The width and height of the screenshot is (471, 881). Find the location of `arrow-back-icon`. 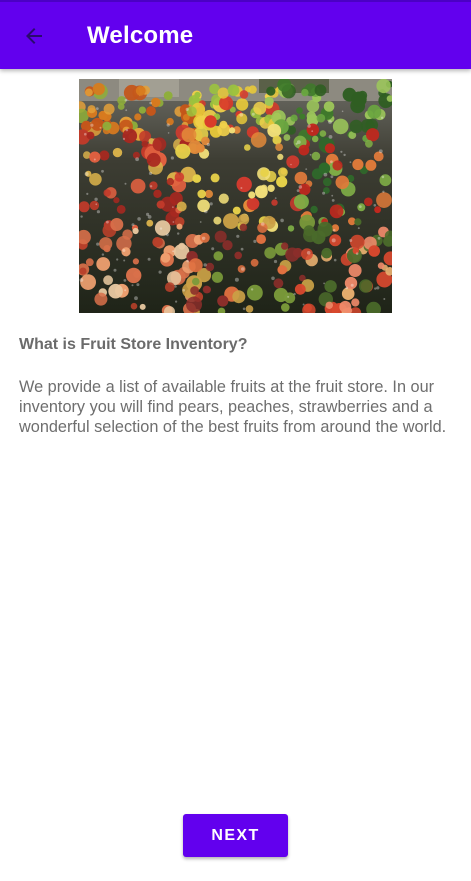

arrow-back-icon is located at coordinates (34, 36).